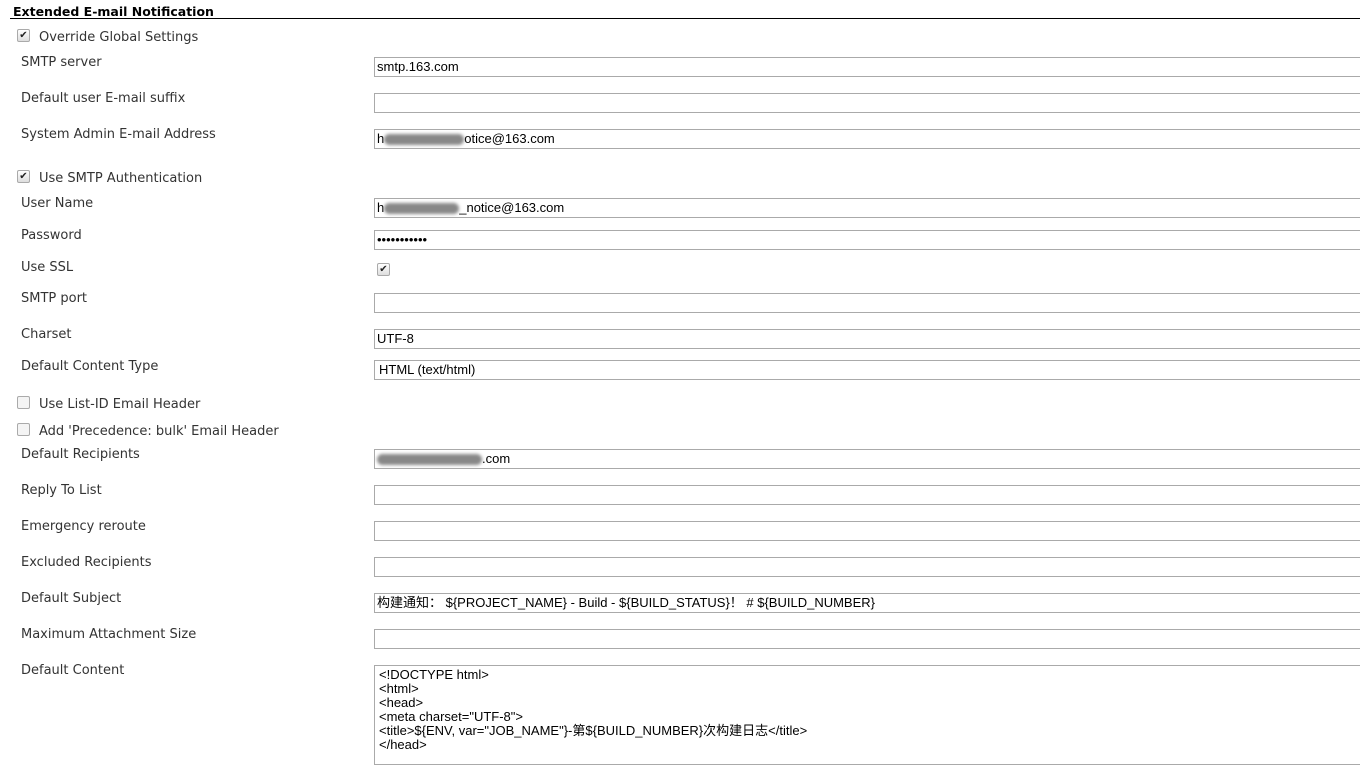  Describe the element at coordinates (57, 203) in the screenshot. I see `user-name-label: User Name` at that location.